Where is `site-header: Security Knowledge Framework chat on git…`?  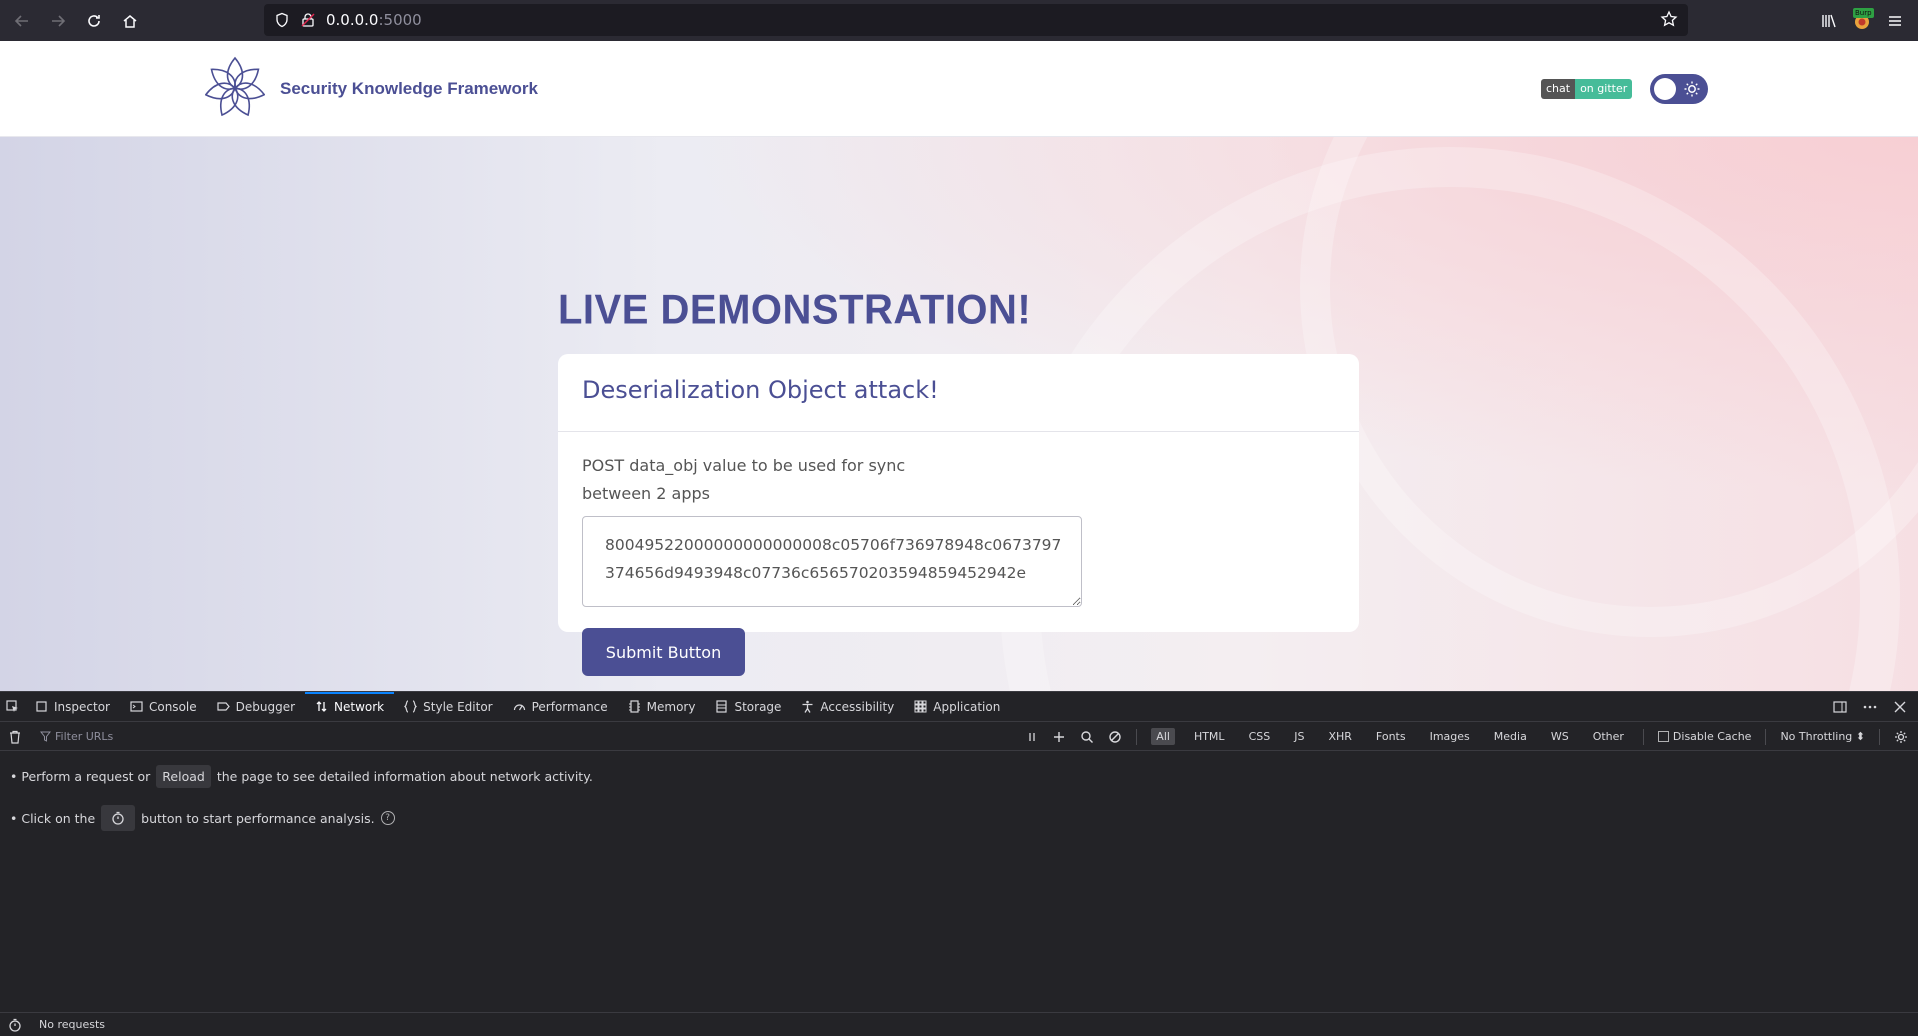
site-header: Security Knowledge Framework chat on git… is located at coordinates (959, 89).